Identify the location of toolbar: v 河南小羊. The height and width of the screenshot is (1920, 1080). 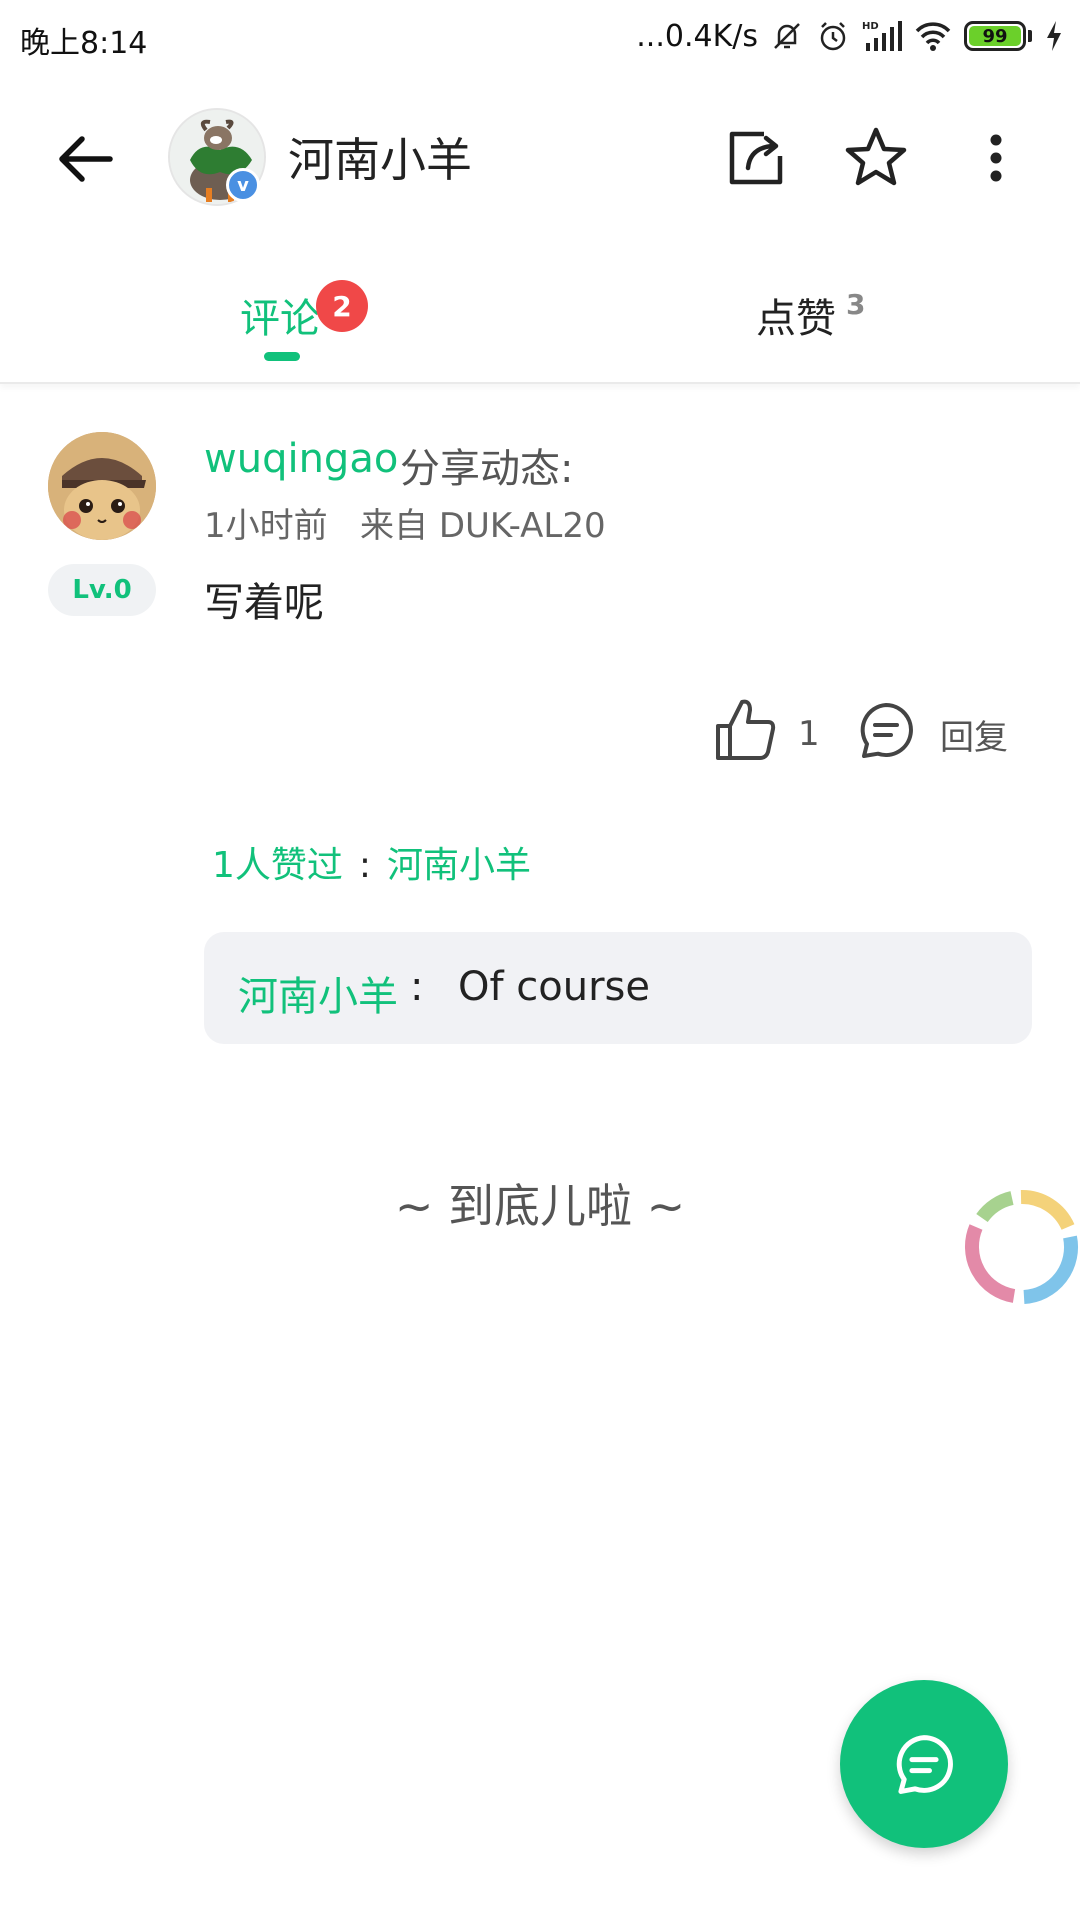
(540, 156).